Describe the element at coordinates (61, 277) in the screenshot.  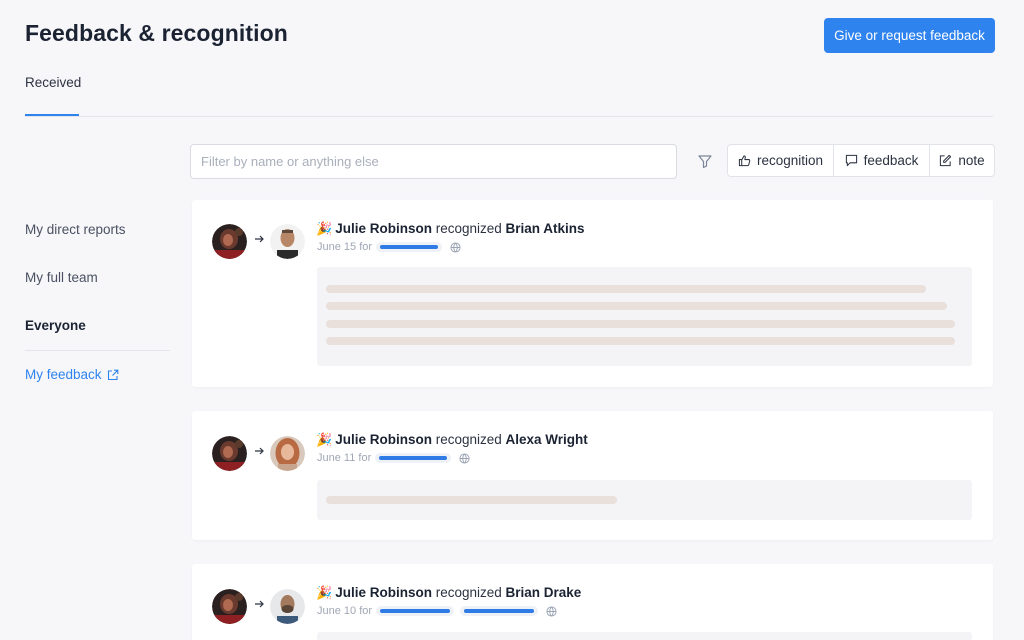
I see `sidebar-item-my-full-team: My full team` at that location.